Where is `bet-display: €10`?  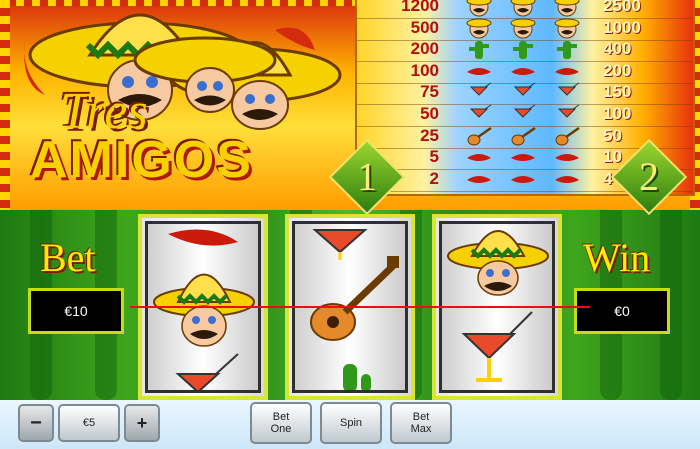
bet-display: €10 is located at coordinates (76, 311).